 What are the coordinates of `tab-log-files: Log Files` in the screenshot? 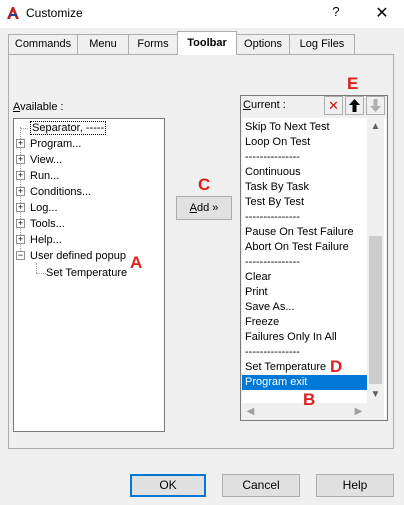 It's located at (322, 44).